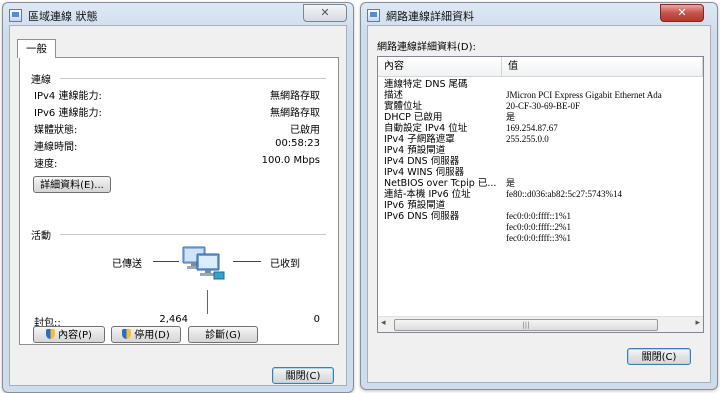 Image resolution: width=720 pixels, height=393 pixels. What do you see at coordinates (540, 172) in the screenshot?
I see `list-item: IPv4 WINS 伺服器` at bounding box center [540, 172].